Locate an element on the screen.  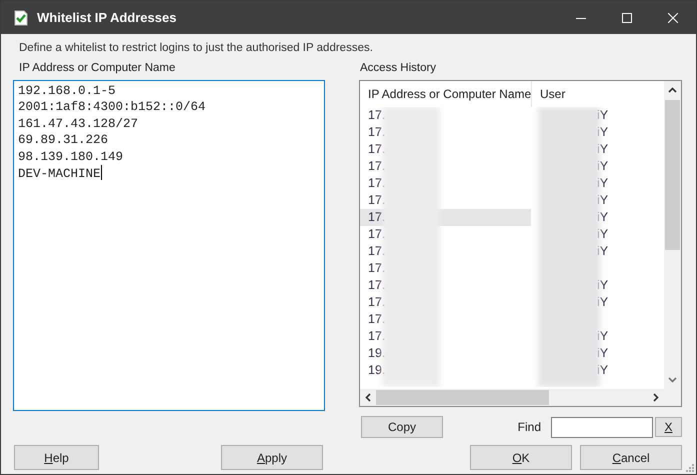
ok-button: OK is located at coordinates (521, 457).